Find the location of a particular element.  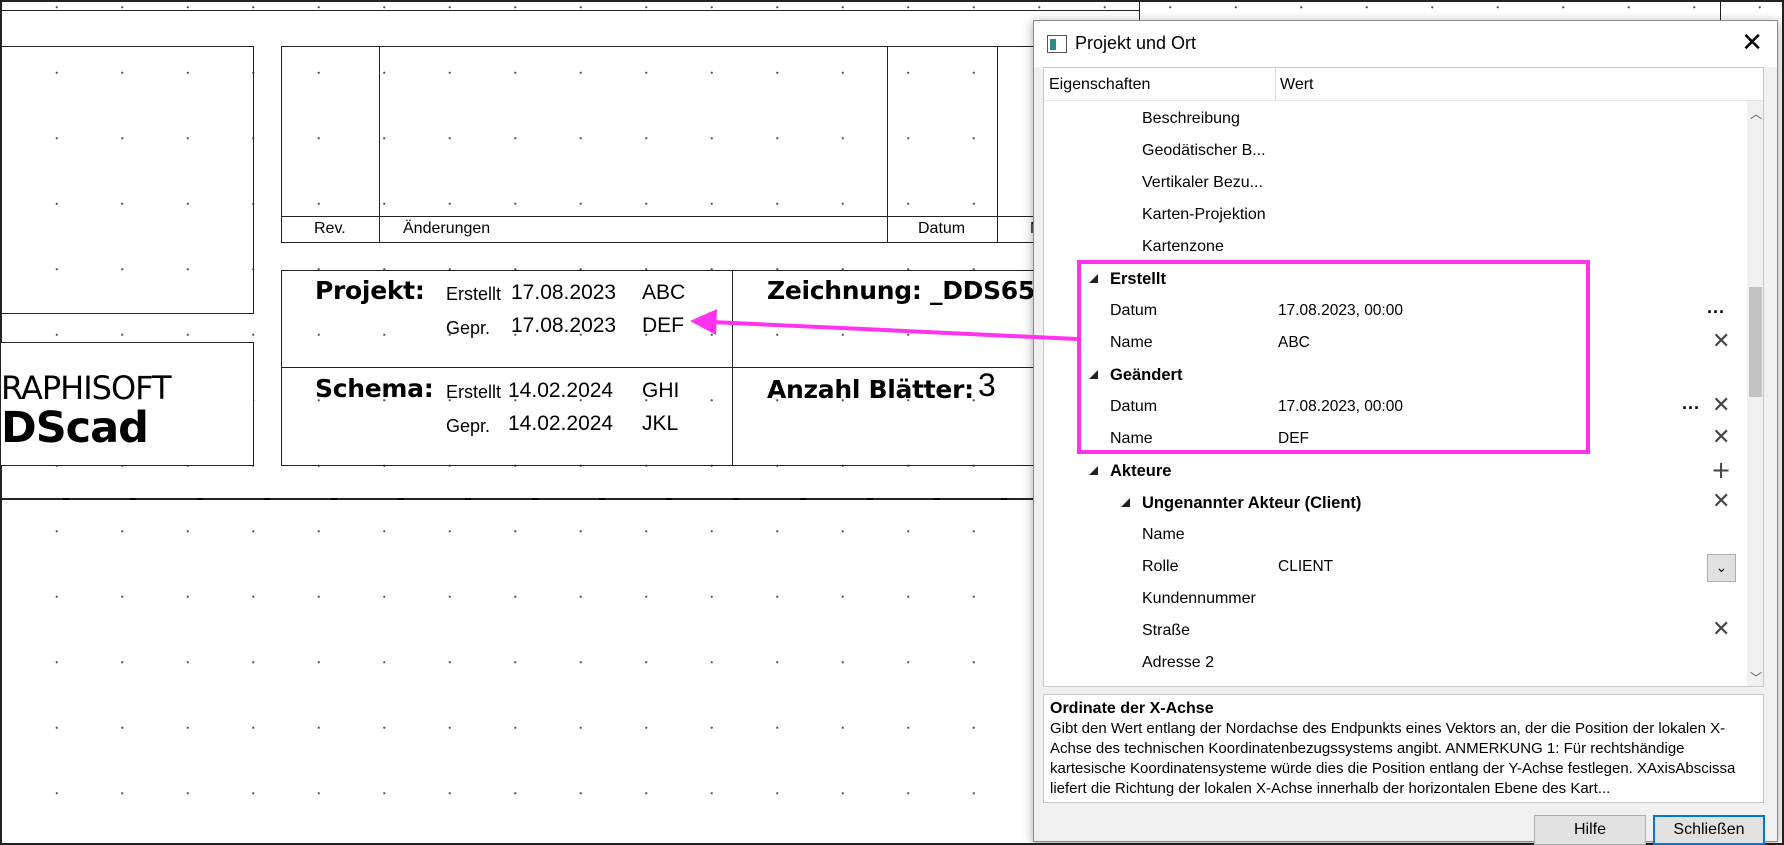

sheets-value: 3 is located at coordinates (987, 385).